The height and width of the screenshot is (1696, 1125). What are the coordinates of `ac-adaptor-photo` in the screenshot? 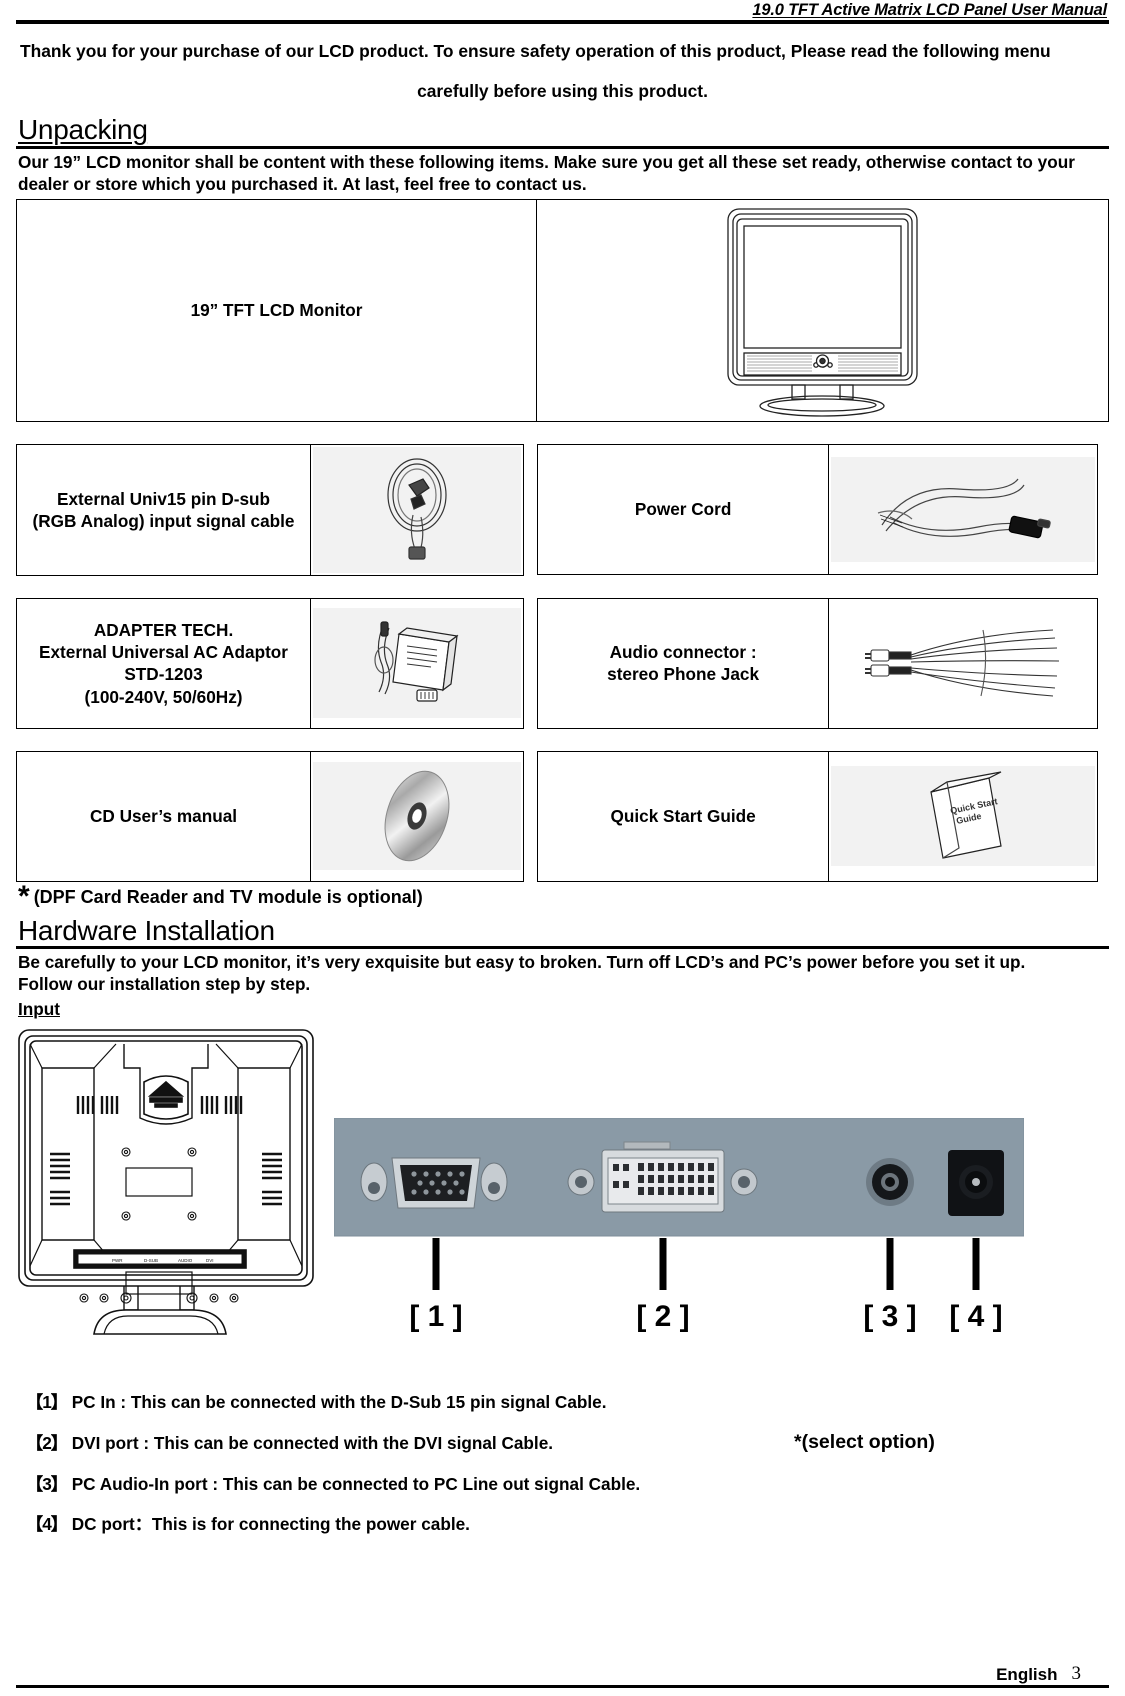 It's located at (417, 663).